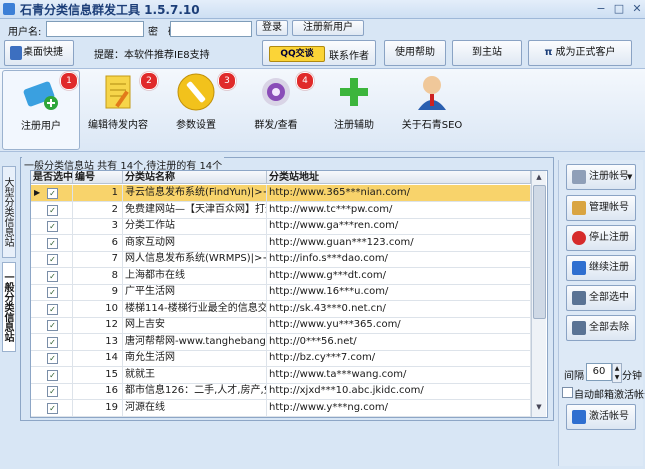  Describe the element at coordinates (567, 392) in the screenshot. I see `auto-activate-checkbox` at that location.